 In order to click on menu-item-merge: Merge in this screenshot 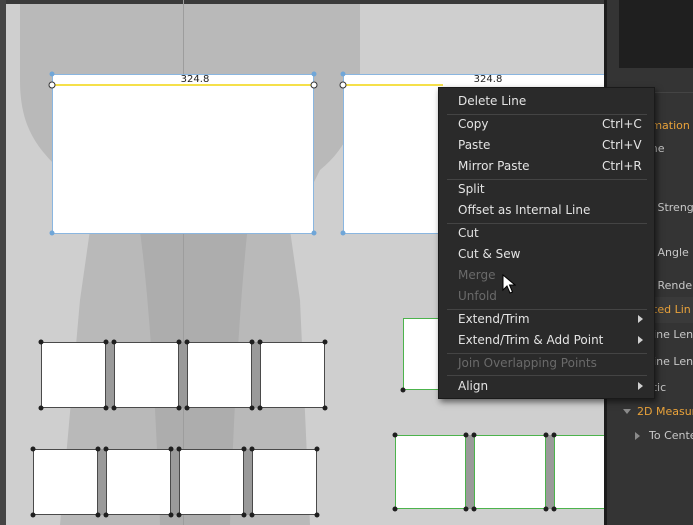, I will do `click(477, 275)`.